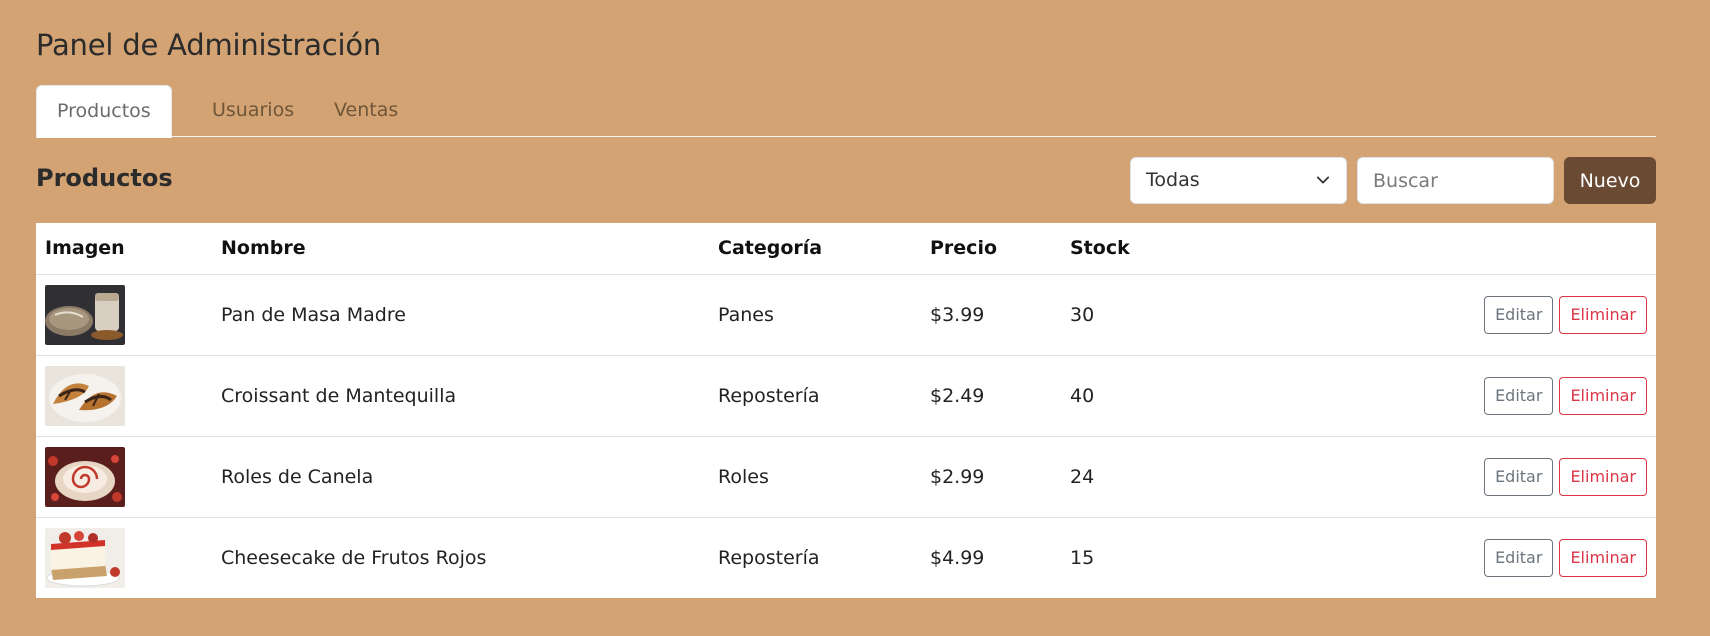  What do you see at coordinates (815, 249) in the screenshot?
I see `column-header-categoria: Categoría` at bounding box center [815, 249].